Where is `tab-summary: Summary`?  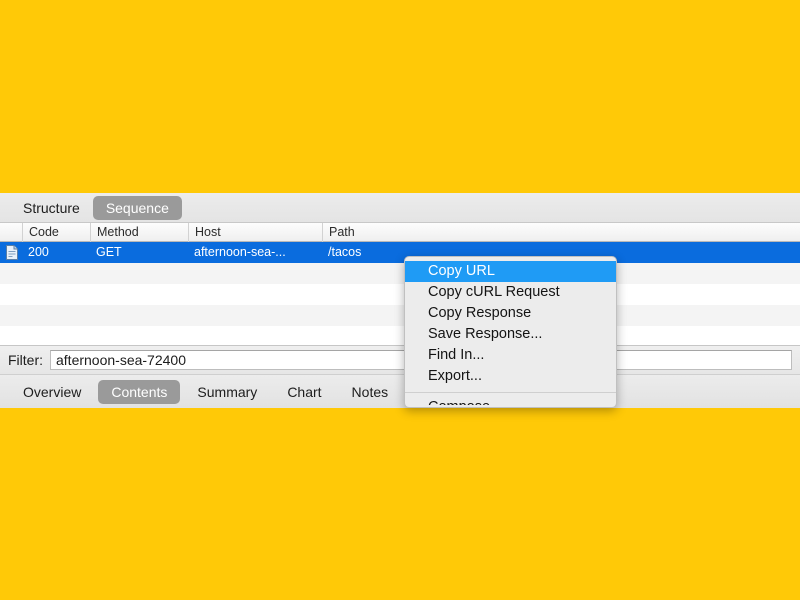 tab-summary: Summary is located at coordinates (227, 392).